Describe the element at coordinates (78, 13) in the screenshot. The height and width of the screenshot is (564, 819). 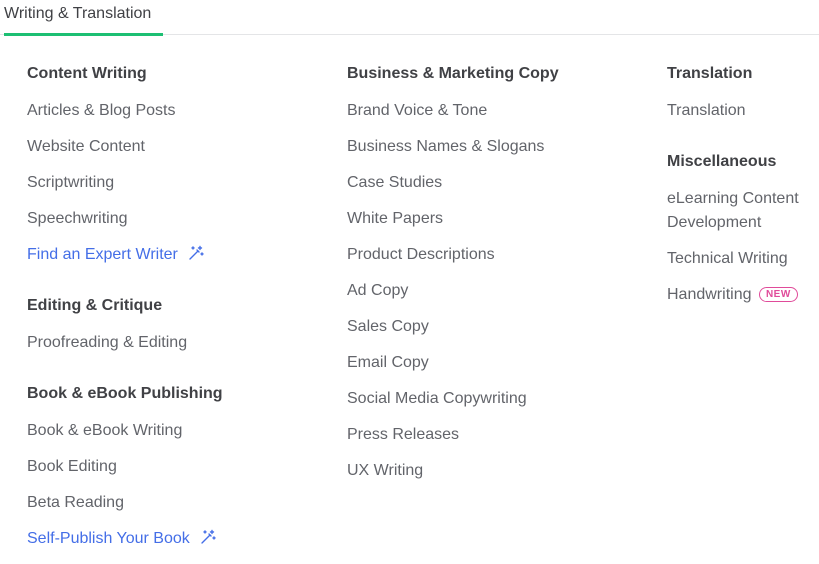
I see `tab-label: Writing & Translation` at that location.